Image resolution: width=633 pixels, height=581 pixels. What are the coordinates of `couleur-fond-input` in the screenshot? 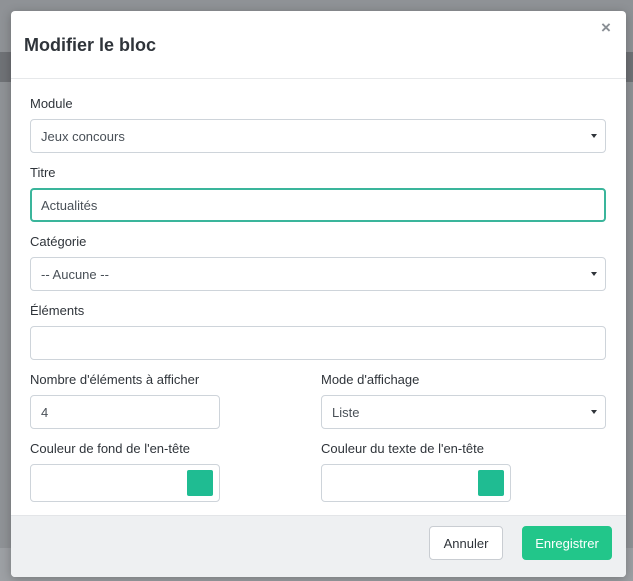 It's located at (125, 483).